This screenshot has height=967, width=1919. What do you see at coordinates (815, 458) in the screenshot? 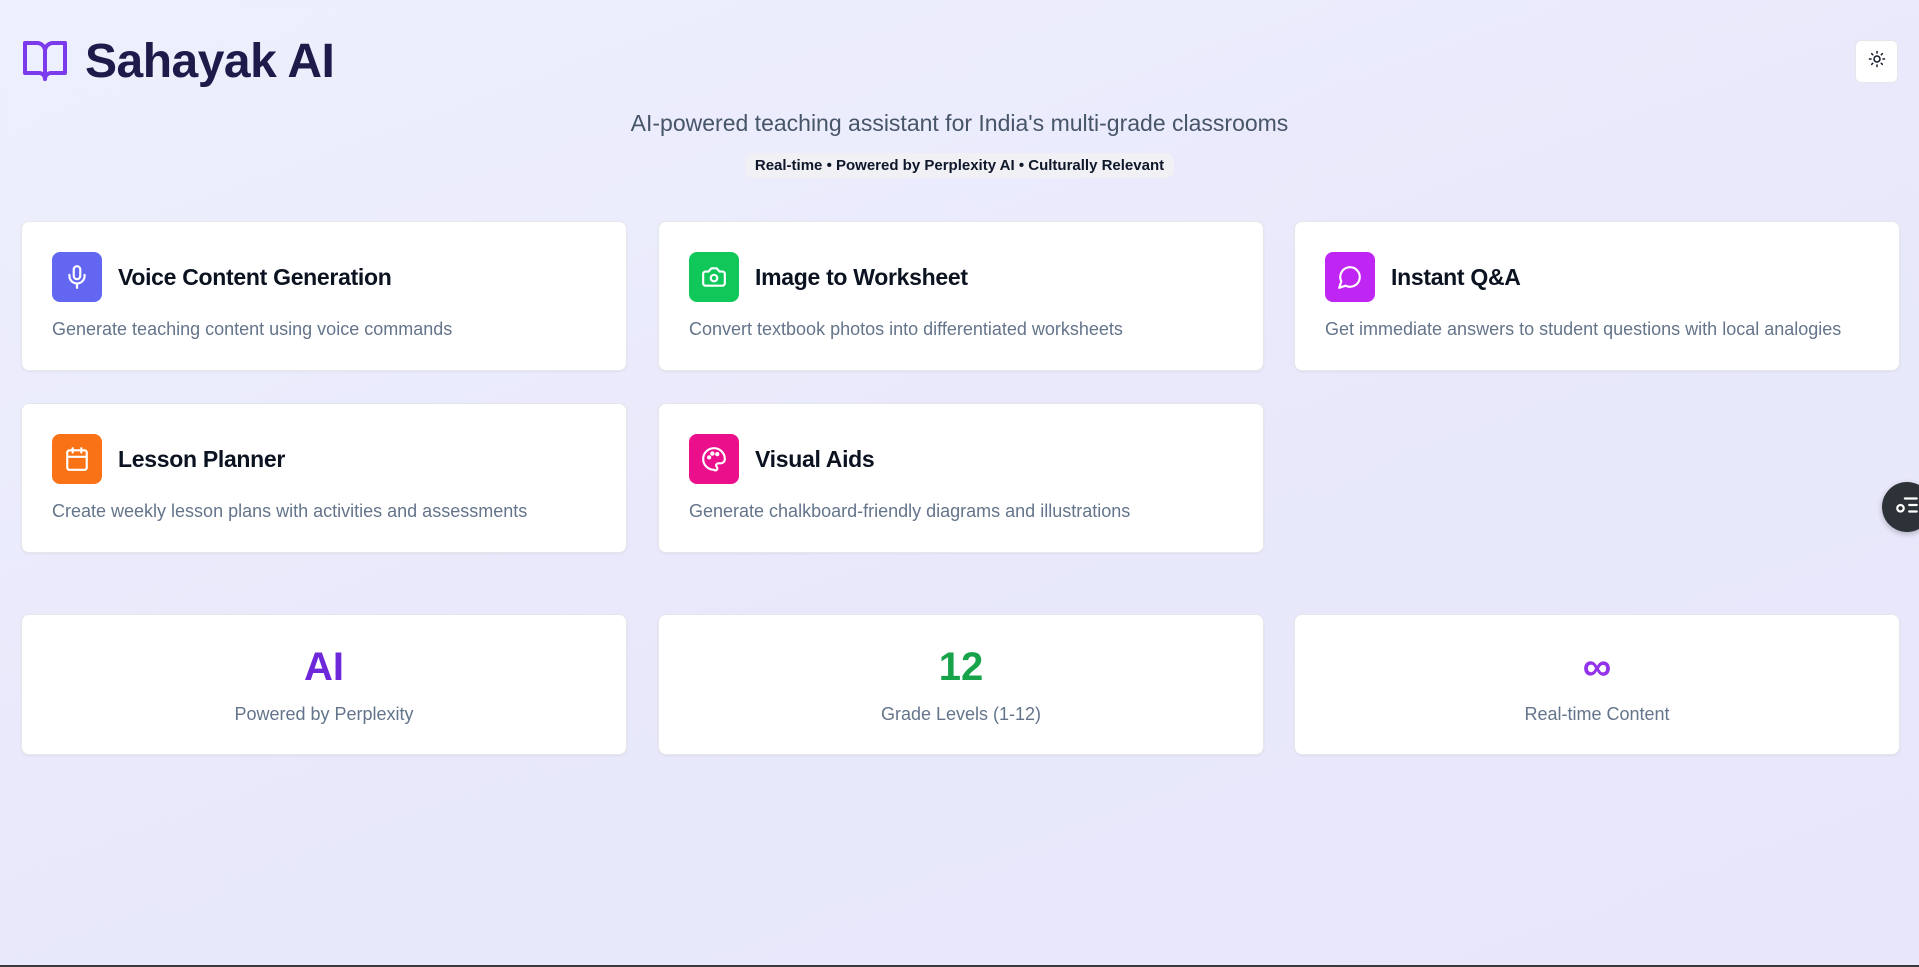
I see `feature-title: Visual Aids` at bounding box center [815, 458].